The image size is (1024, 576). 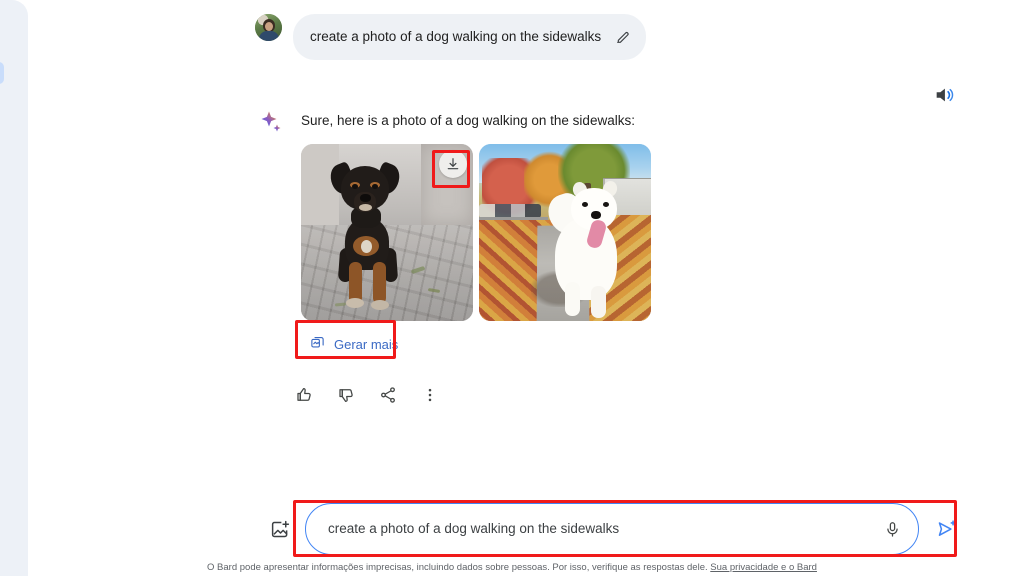 I want to click on privacy-link: Sua privacidade e o Bard, so click(x=763, y=567).